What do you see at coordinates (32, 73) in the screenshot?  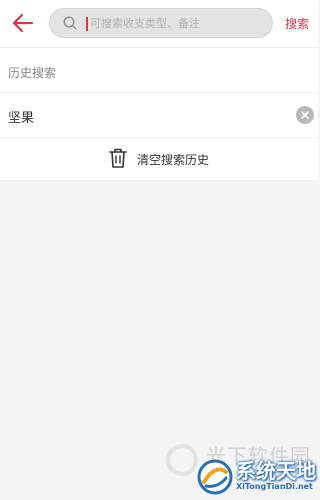 I see `history-title: 历史搜索` at bounding box center [32, 73].